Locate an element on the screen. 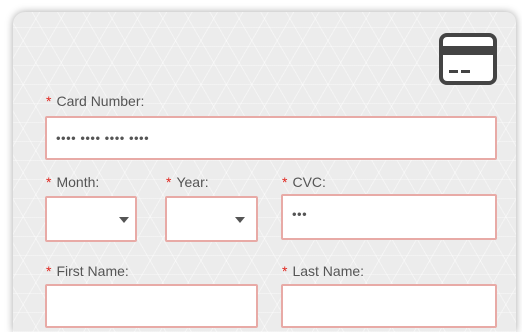  year-label: * Year: is located at coordinates (187, 182).